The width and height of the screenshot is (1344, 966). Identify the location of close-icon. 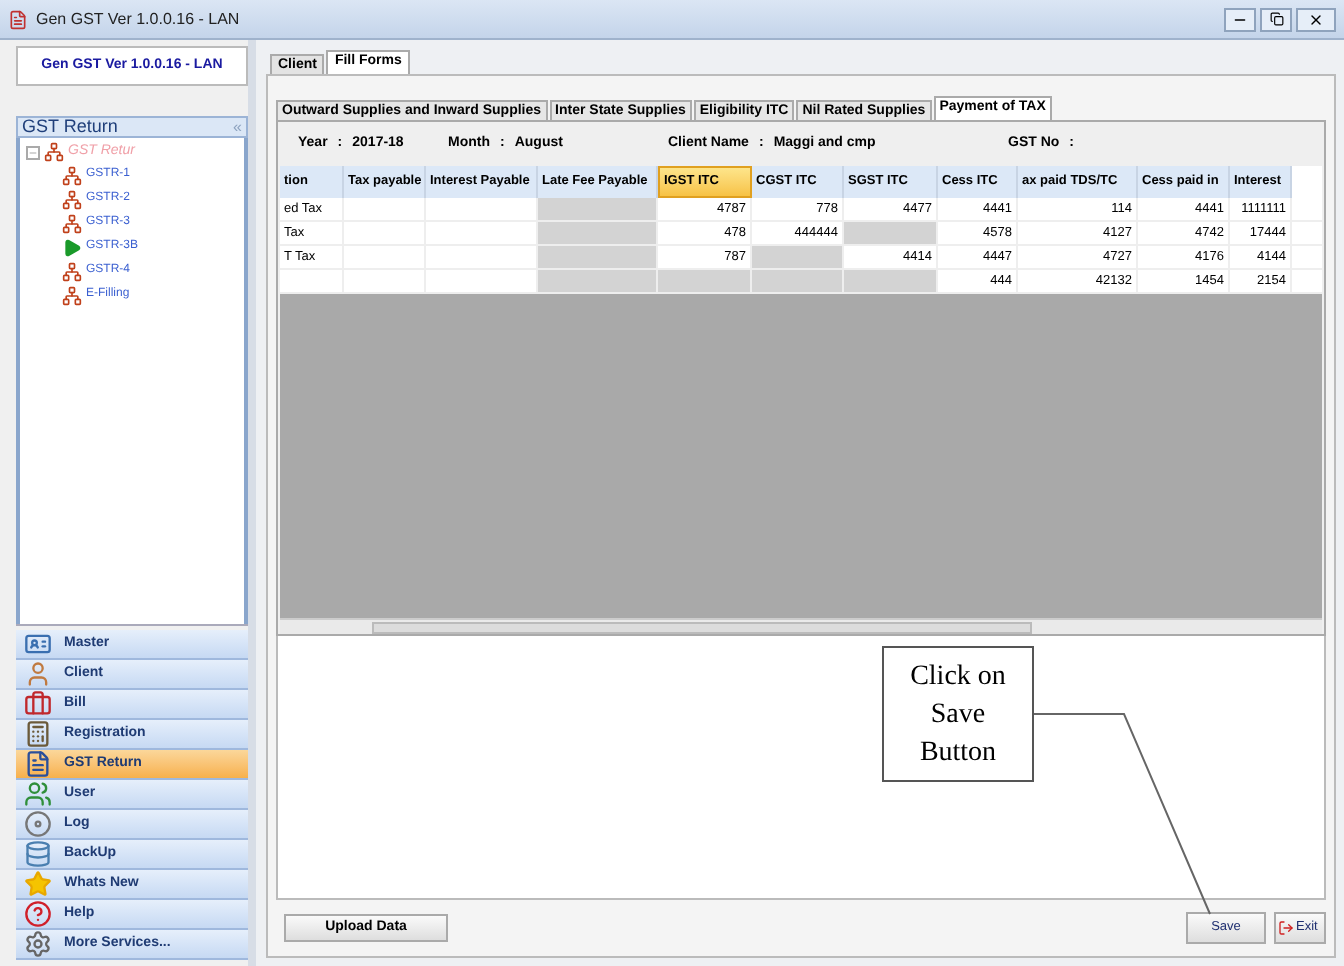
(1316, 19).